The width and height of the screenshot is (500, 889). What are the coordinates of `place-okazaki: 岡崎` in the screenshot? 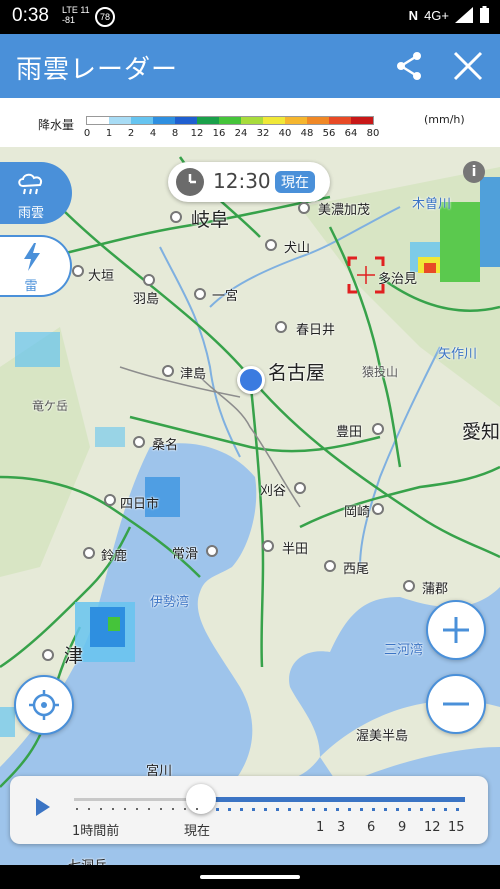 It's located at (357, 512).